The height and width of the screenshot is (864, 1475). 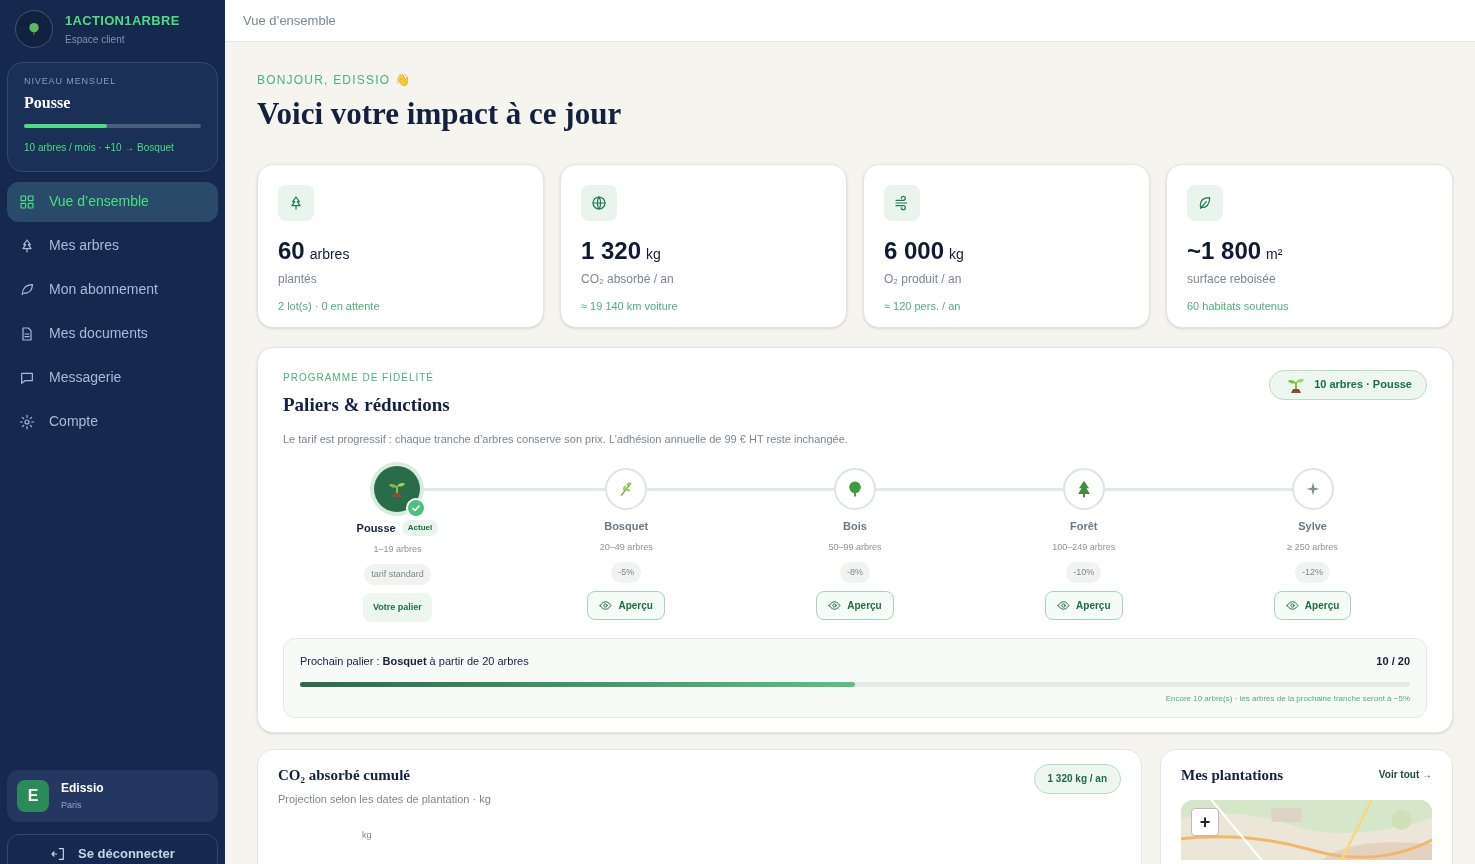 What do you see at coordinates (1312, 526) in the screenshot?
I see `tier-name: Sylve` at bounding box center [1312, 526].